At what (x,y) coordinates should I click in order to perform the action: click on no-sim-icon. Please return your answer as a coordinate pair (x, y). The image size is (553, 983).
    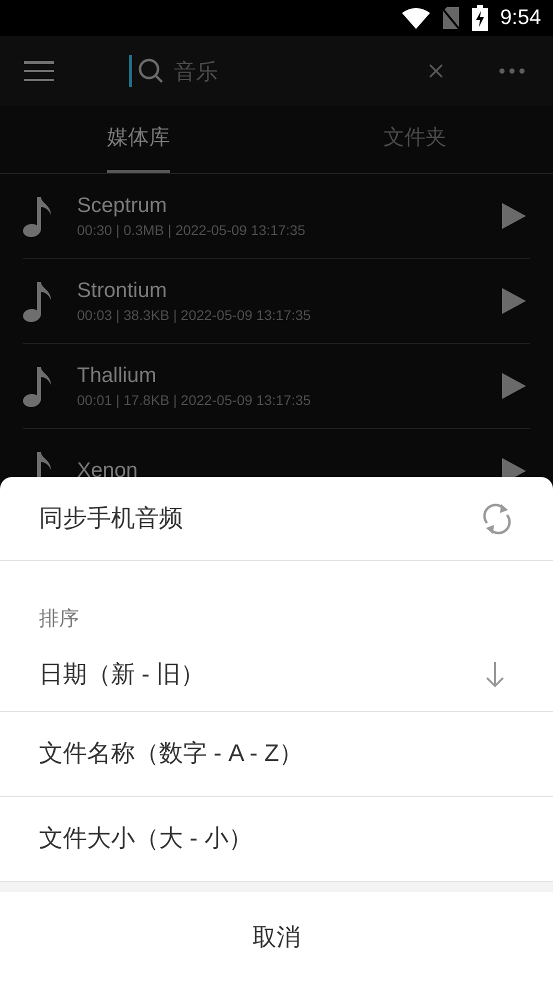
    Looking at the image, I should click on (451, 18).